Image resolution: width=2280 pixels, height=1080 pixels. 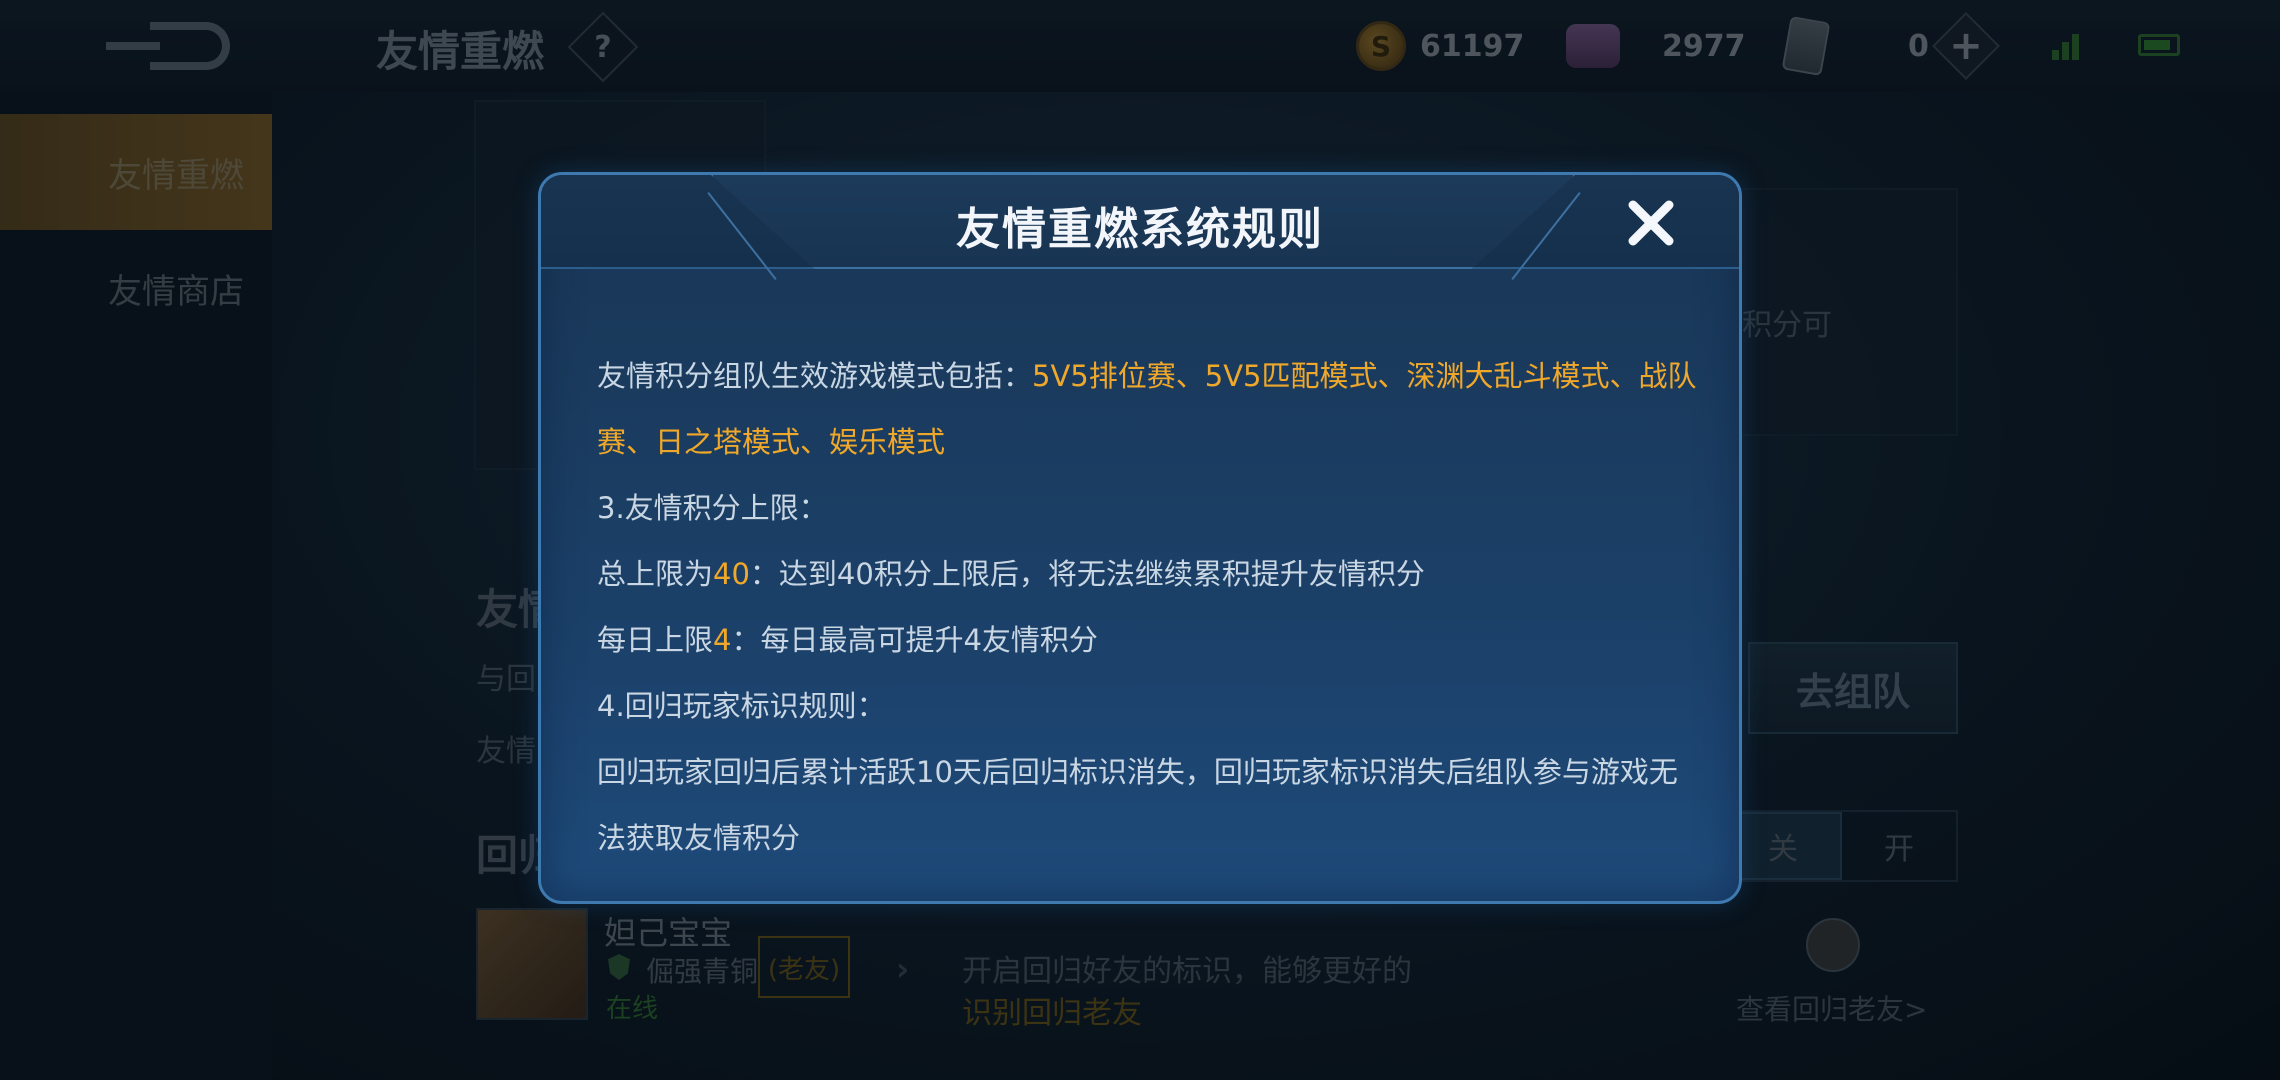 What do you see at coordinates (712, 508) in the screenshot?
I see `rule-section-3-title: 3.友情积分上限：` at bounding box center [712, 508].